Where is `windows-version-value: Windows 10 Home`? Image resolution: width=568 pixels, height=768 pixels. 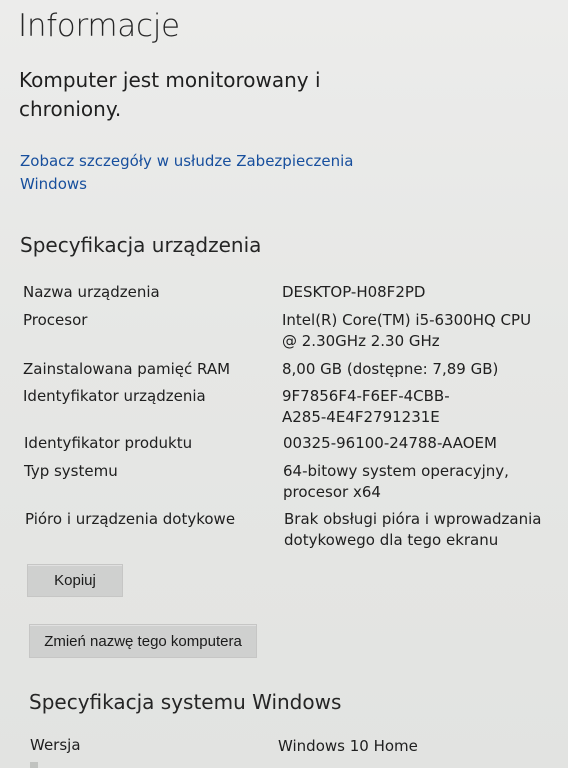
windows-version-value: Windows 10 Home is located at coordinates (348, 746).